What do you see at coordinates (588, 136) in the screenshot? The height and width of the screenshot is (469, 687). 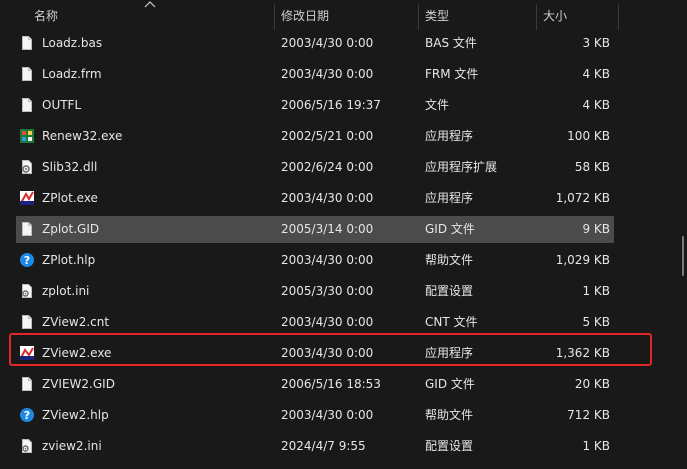 I see `file-size: 100 KB` at bounding box center [588, 136].